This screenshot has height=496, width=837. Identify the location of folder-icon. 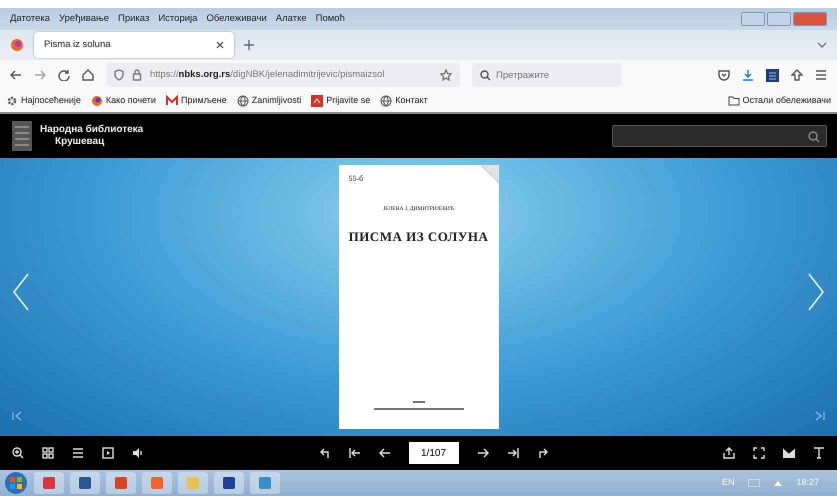
(734, 101).